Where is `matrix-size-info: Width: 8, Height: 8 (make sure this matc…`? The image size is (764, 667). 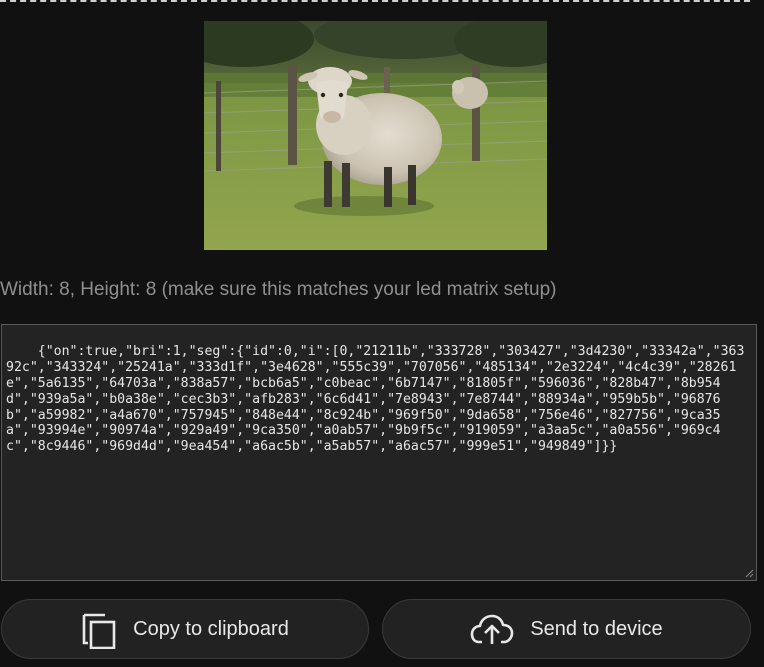 matrix-size-info: Width: 8, Height: 8 (make sure this matc… is located at coordinates (278, 289).